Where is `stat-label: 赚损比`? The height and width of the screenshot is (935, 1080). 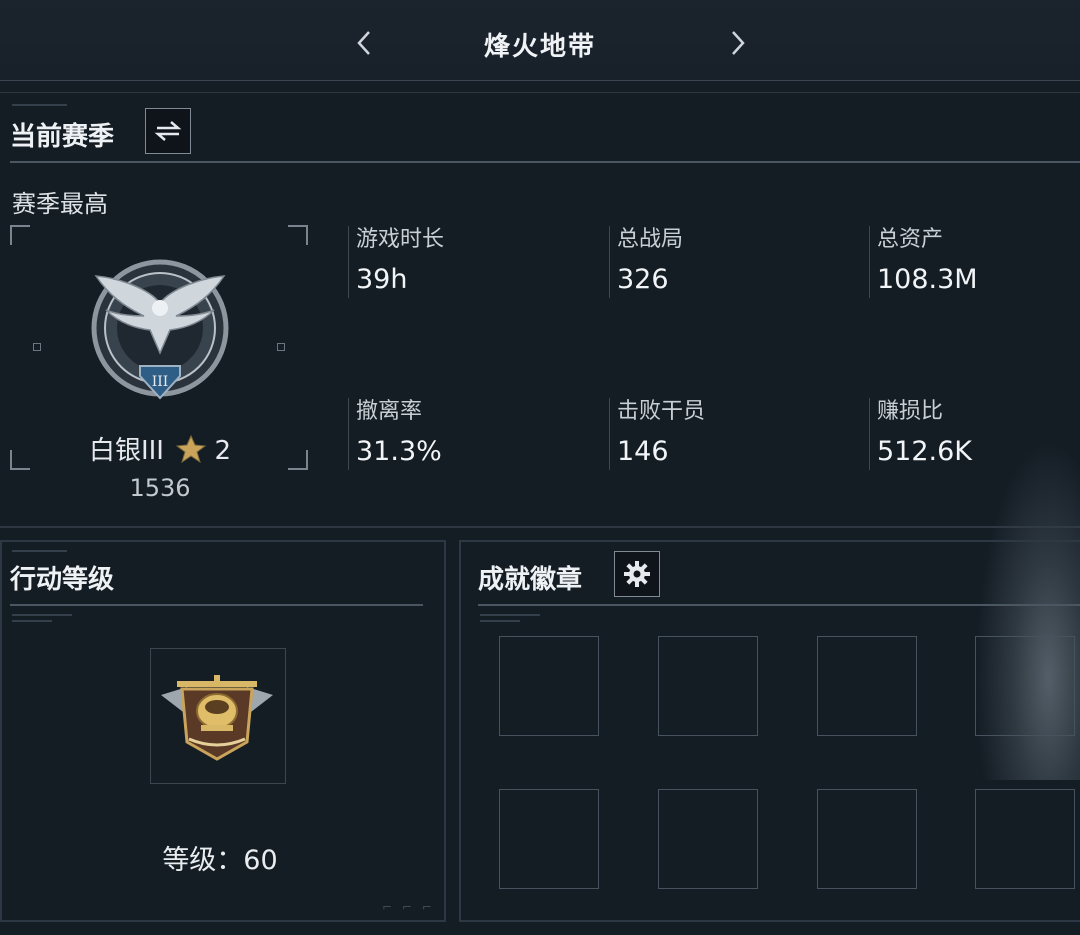 stat-label: 赚损比 is located at coordinates (910, 411).